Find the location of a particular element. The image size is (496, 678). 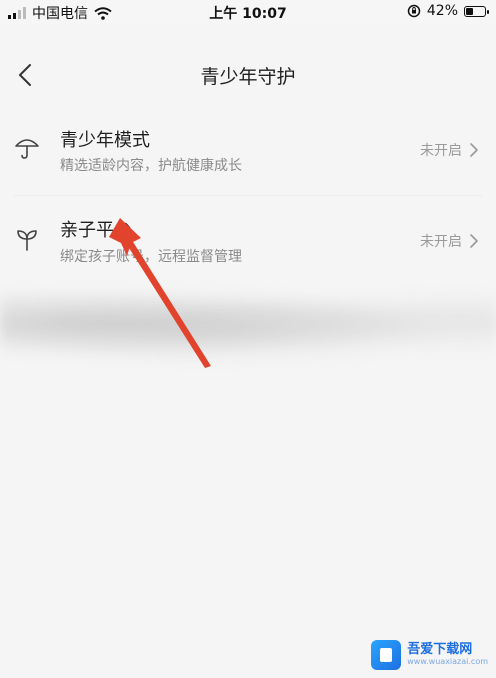

watermark-text: 吾爱下载网 www.wuaxiazai.com is located at coordinates (447, 655).